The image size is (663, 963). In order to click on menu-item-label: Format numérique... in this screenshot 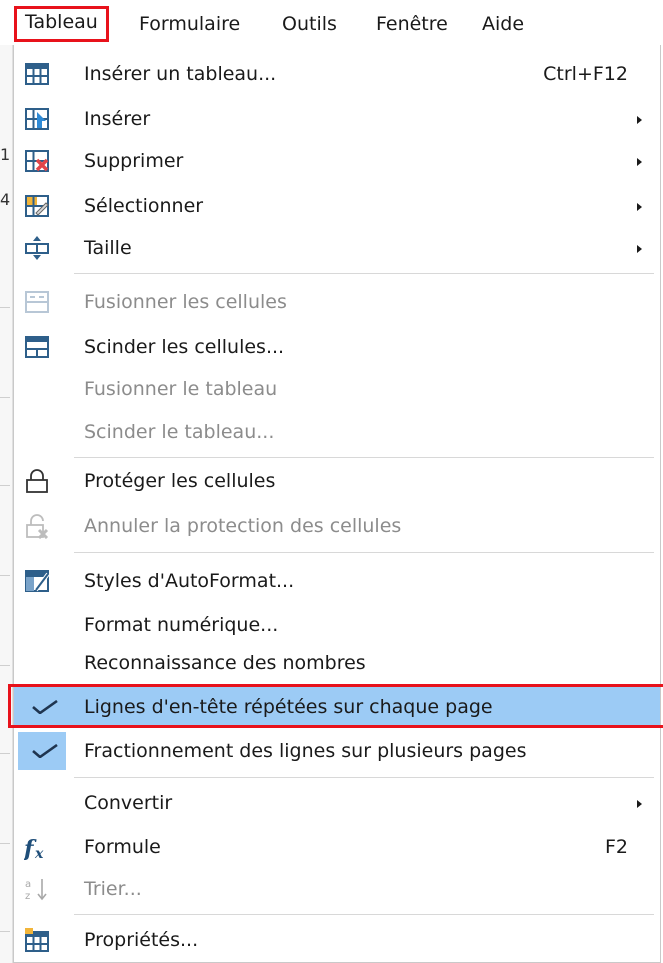, I will do `click(181, 625)`.